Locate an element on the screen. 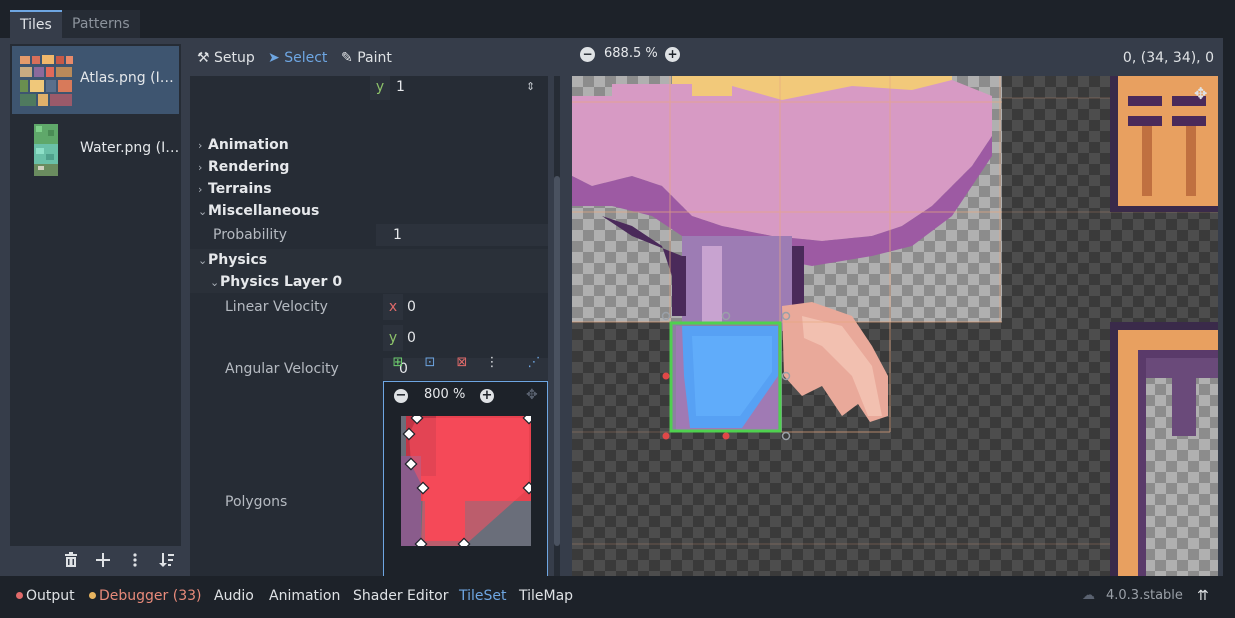 This screenshot has width=1235, height=618. section-miscellaneous-label: Miscellaneous is located at coordinates (264, 211).